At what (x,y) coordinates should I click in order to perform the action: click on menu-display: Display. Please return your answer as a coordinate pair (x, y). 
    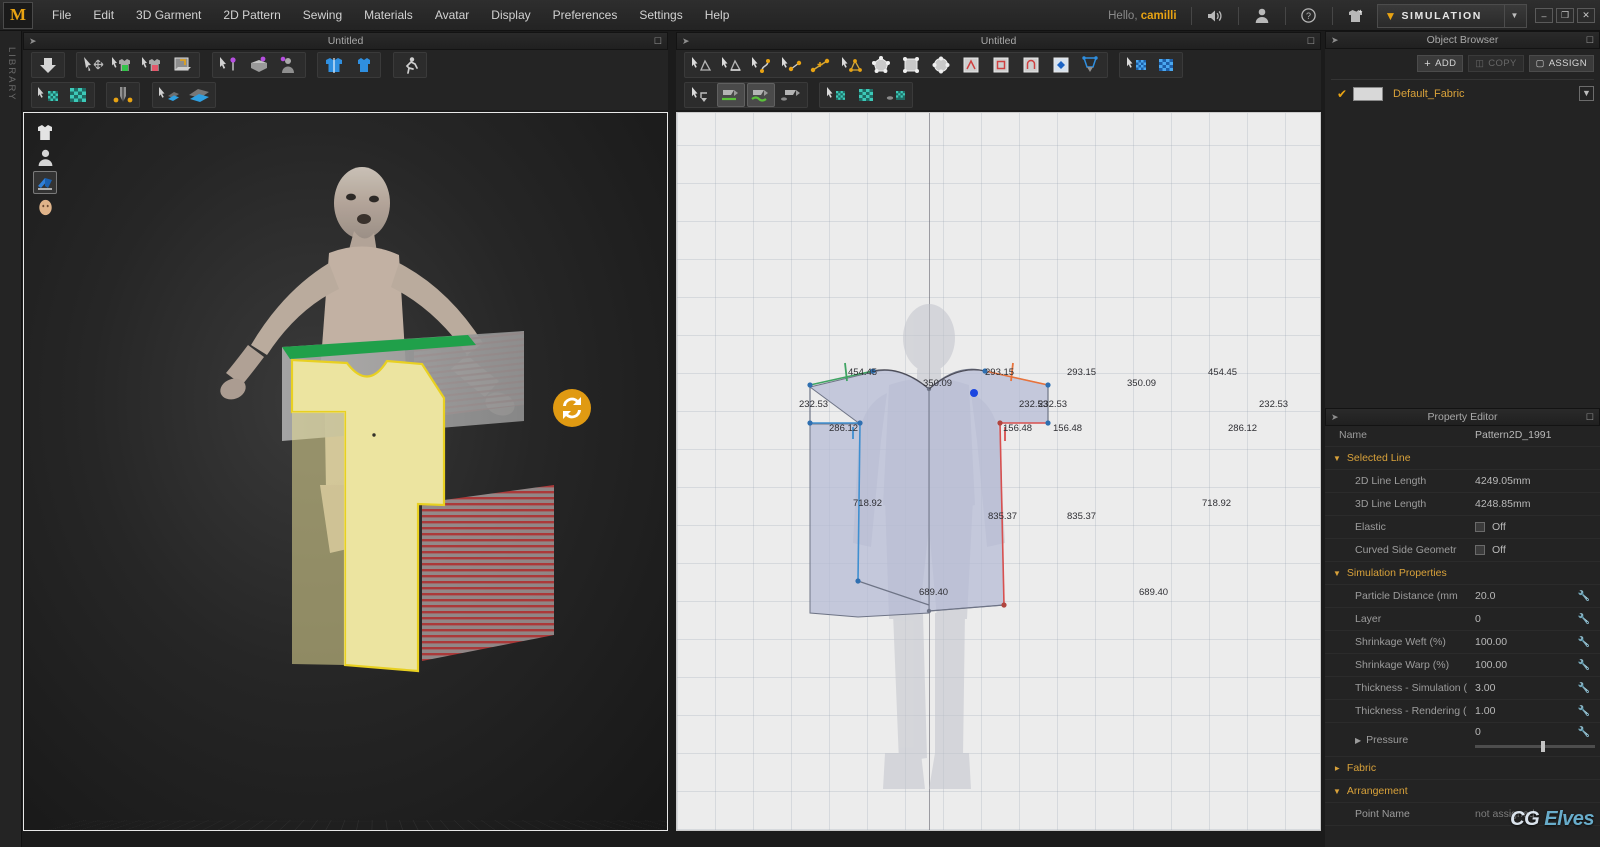
    Looking at the image, I should click on (510, 15).